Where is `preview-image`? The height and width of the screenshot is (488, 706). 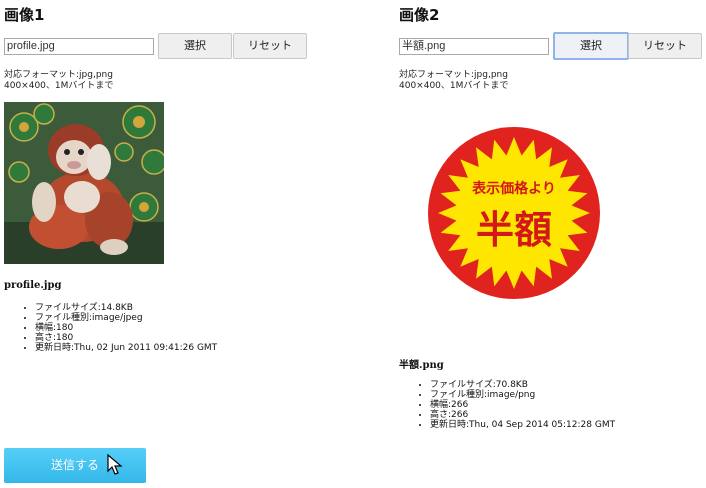
preview-image is located at coordinates (84, 183).